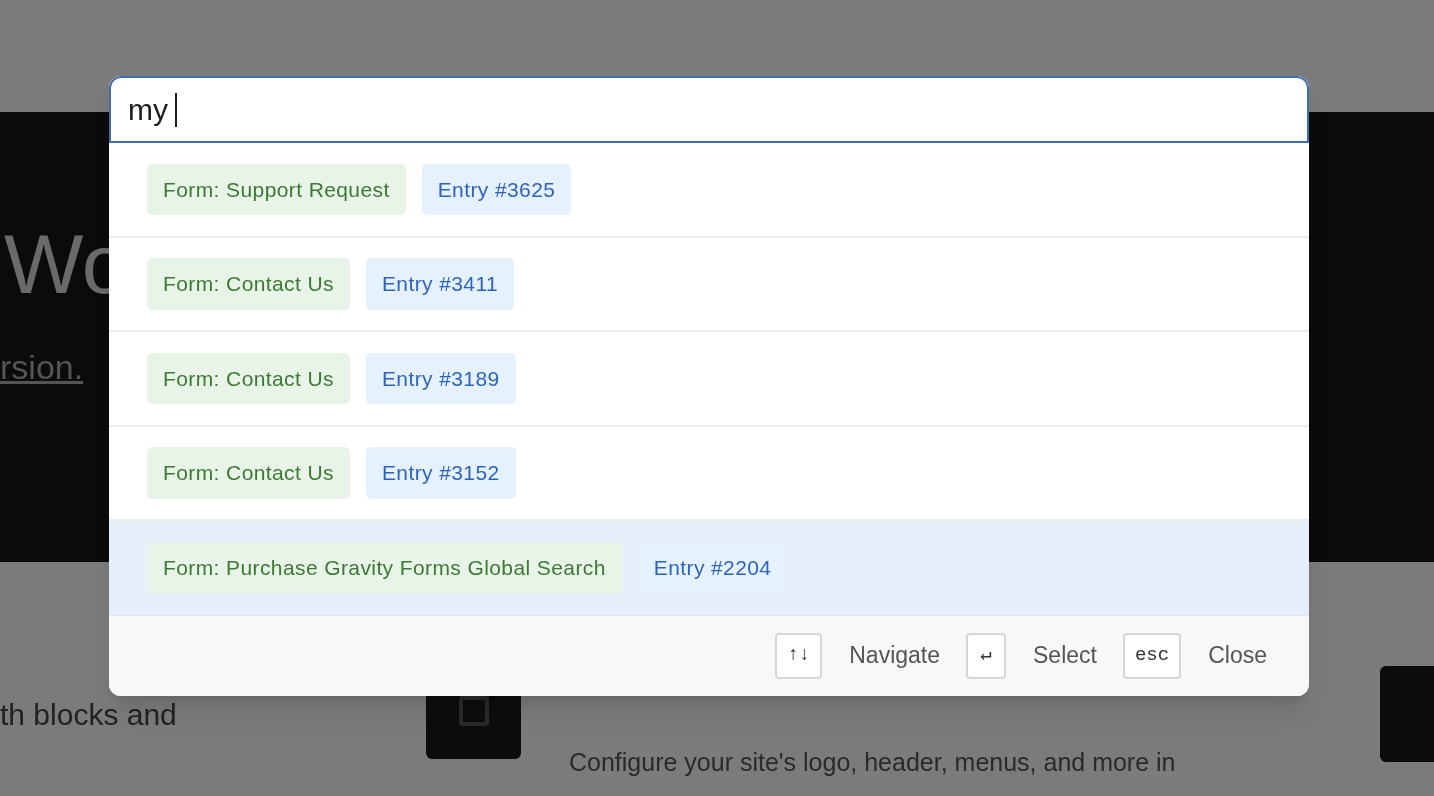 This screenshot has width=1434, height=796. What do you see at coordinates (895, 656) in the screenshot?
I see `hint-label: Navigate` at bounding box center [895, 656].